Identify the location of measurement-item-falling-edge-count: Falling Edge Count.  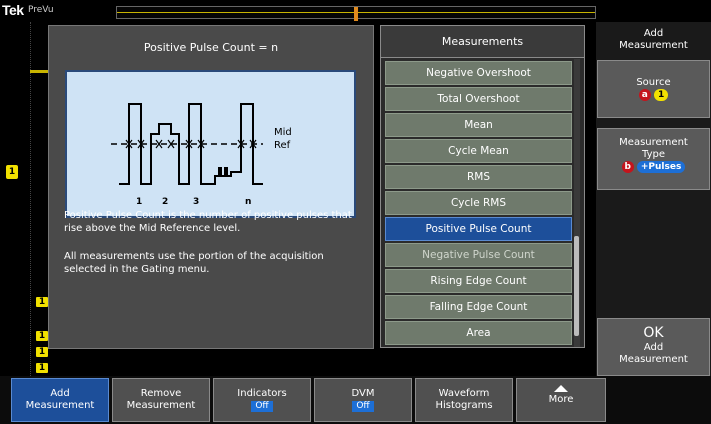
(478, 307).